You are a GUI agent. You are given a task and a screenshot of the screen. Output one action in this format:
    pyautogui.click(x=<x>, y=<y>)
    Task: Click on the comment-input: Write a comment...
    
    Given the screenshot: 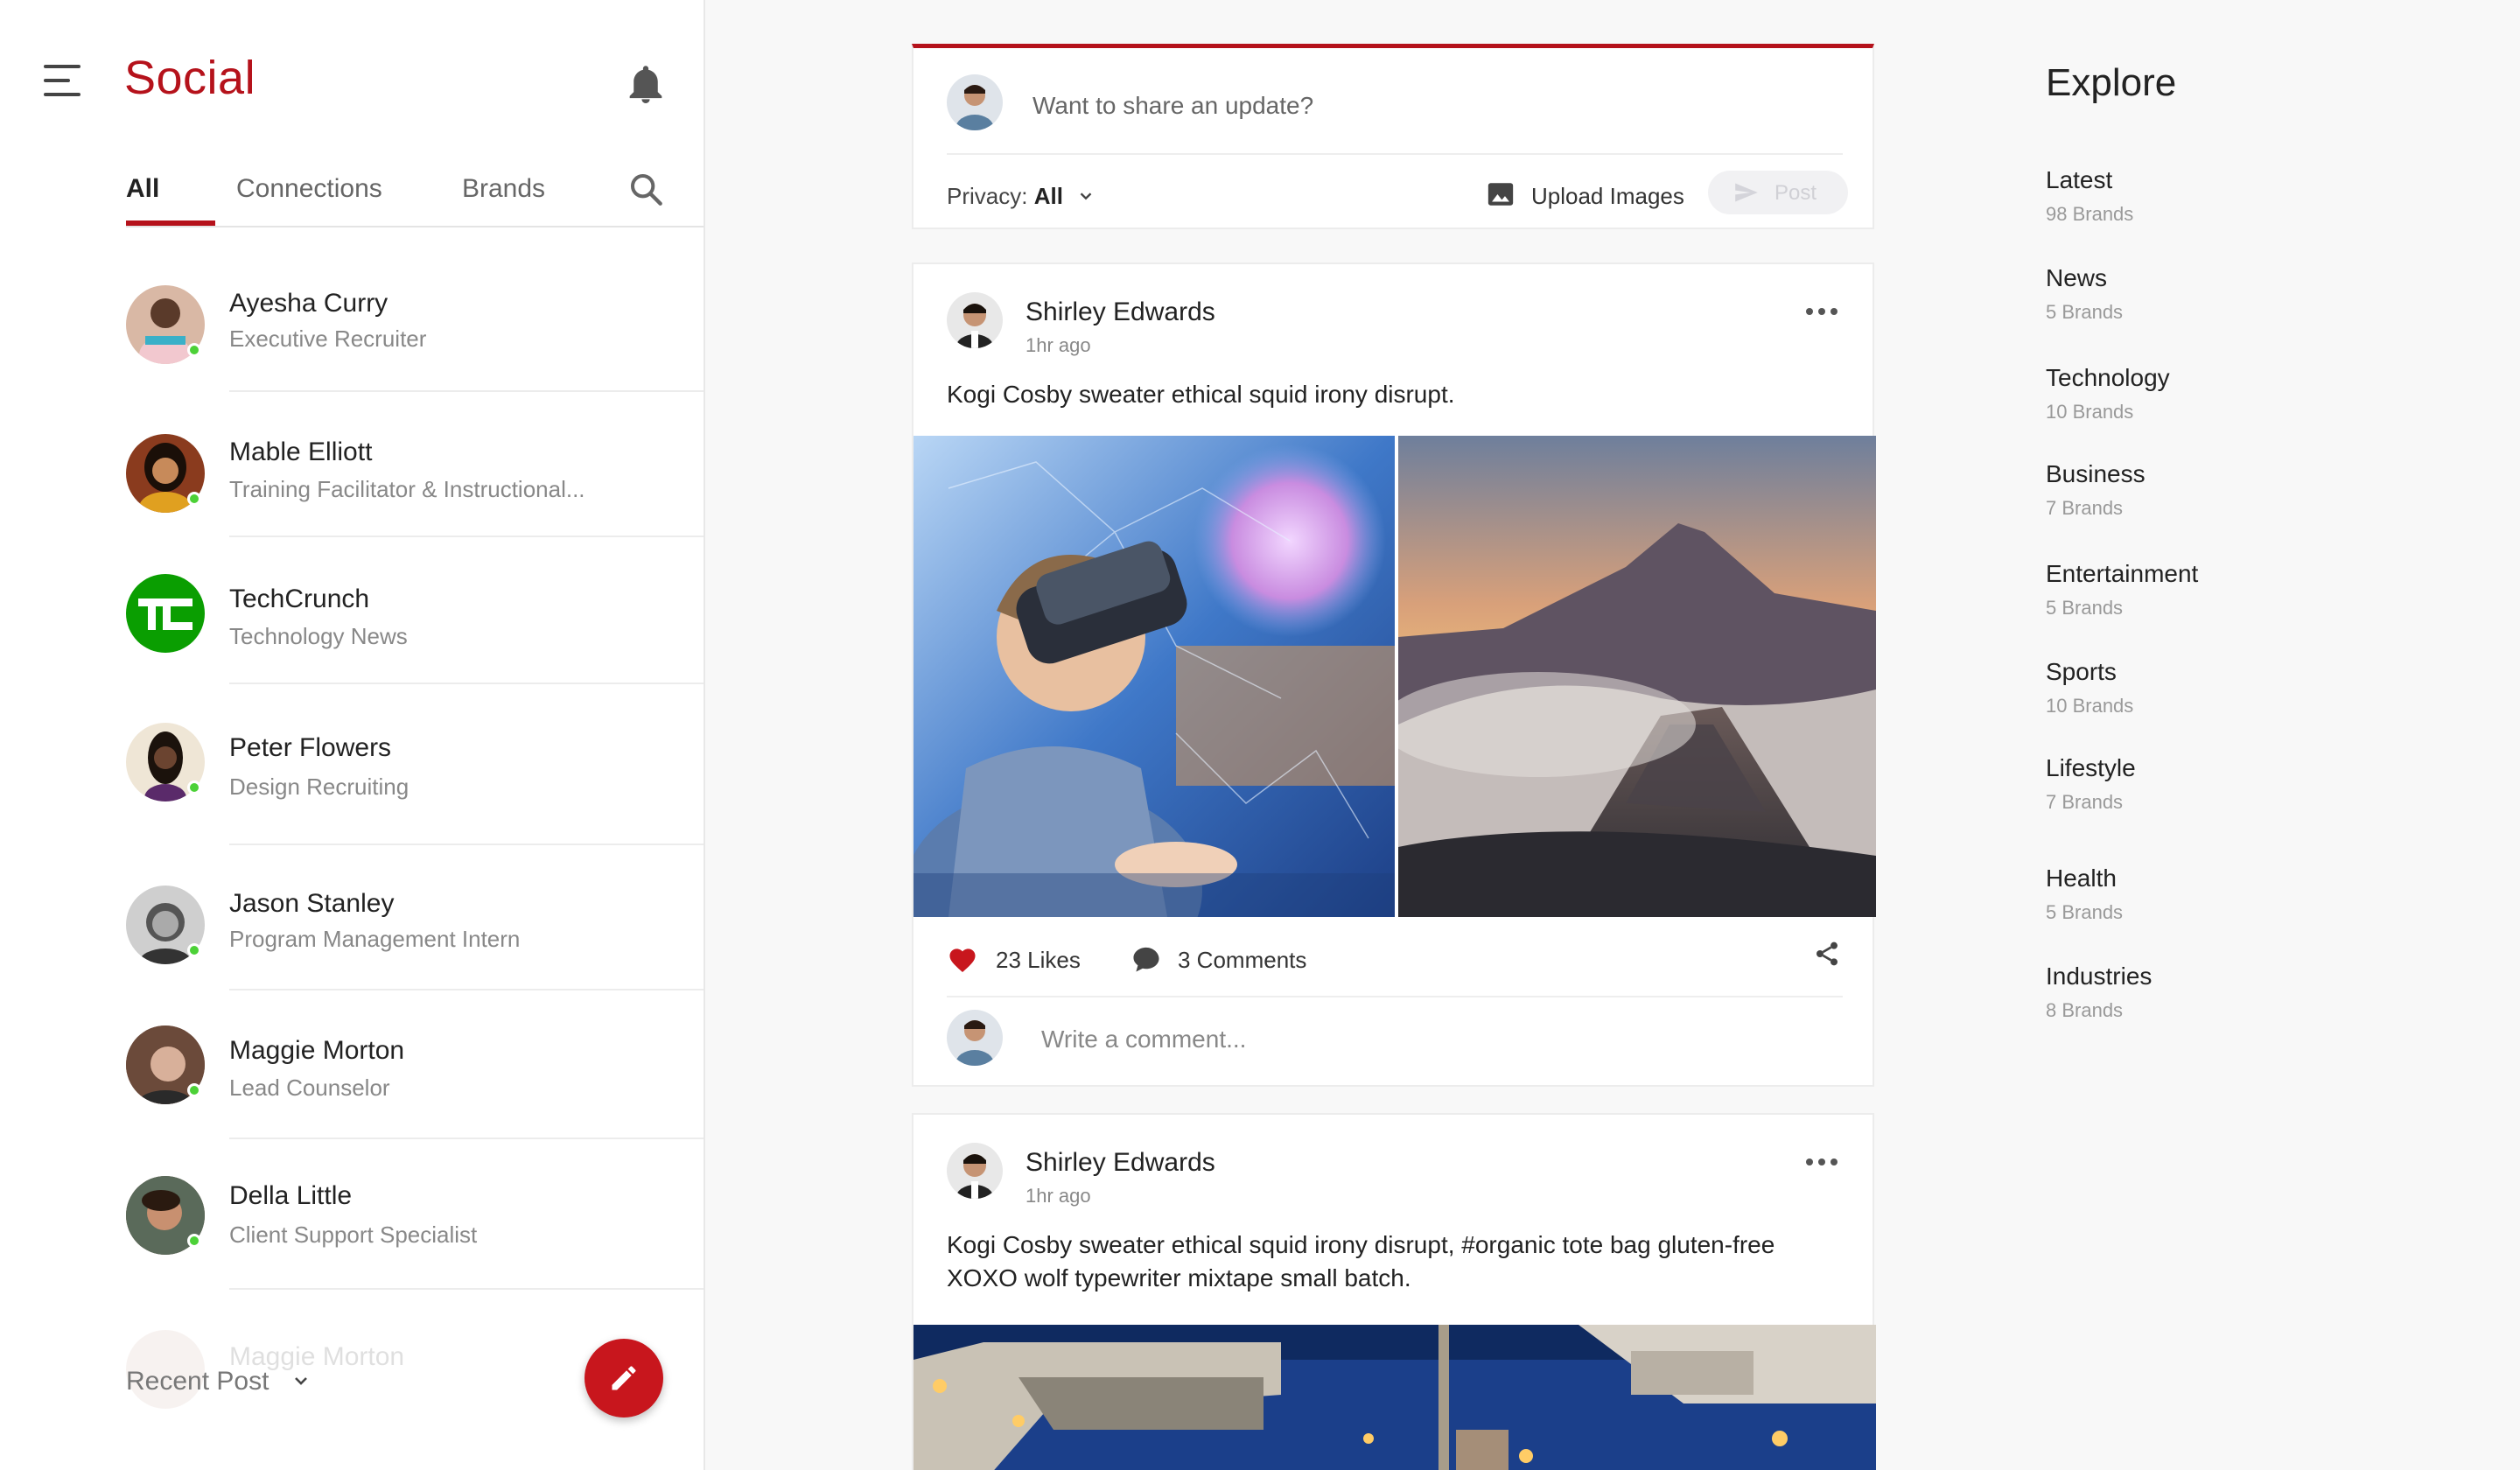 What is the action you would take?
    pyautogui.click(x=1143, y=1040)
    